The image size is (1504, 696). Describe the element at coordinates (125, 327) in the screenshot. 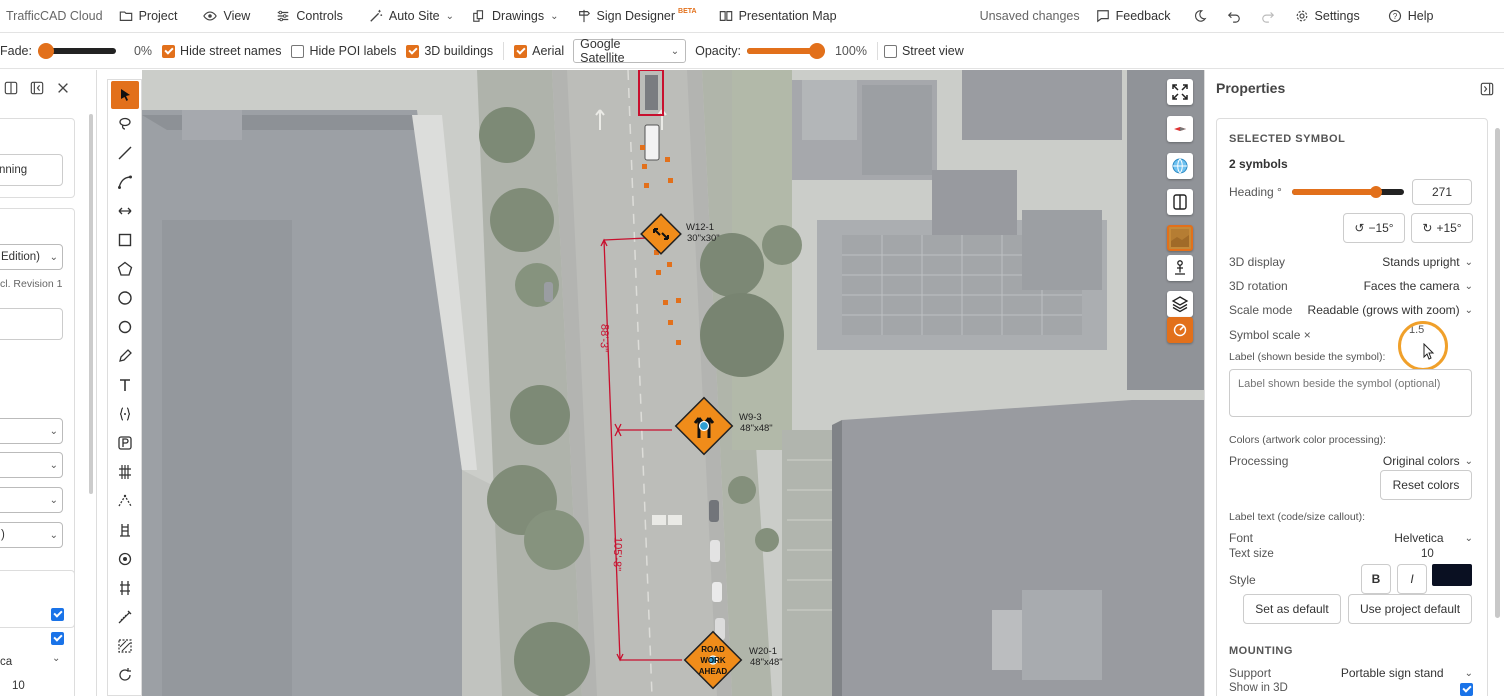

I see `ellipse-tool` at that location.